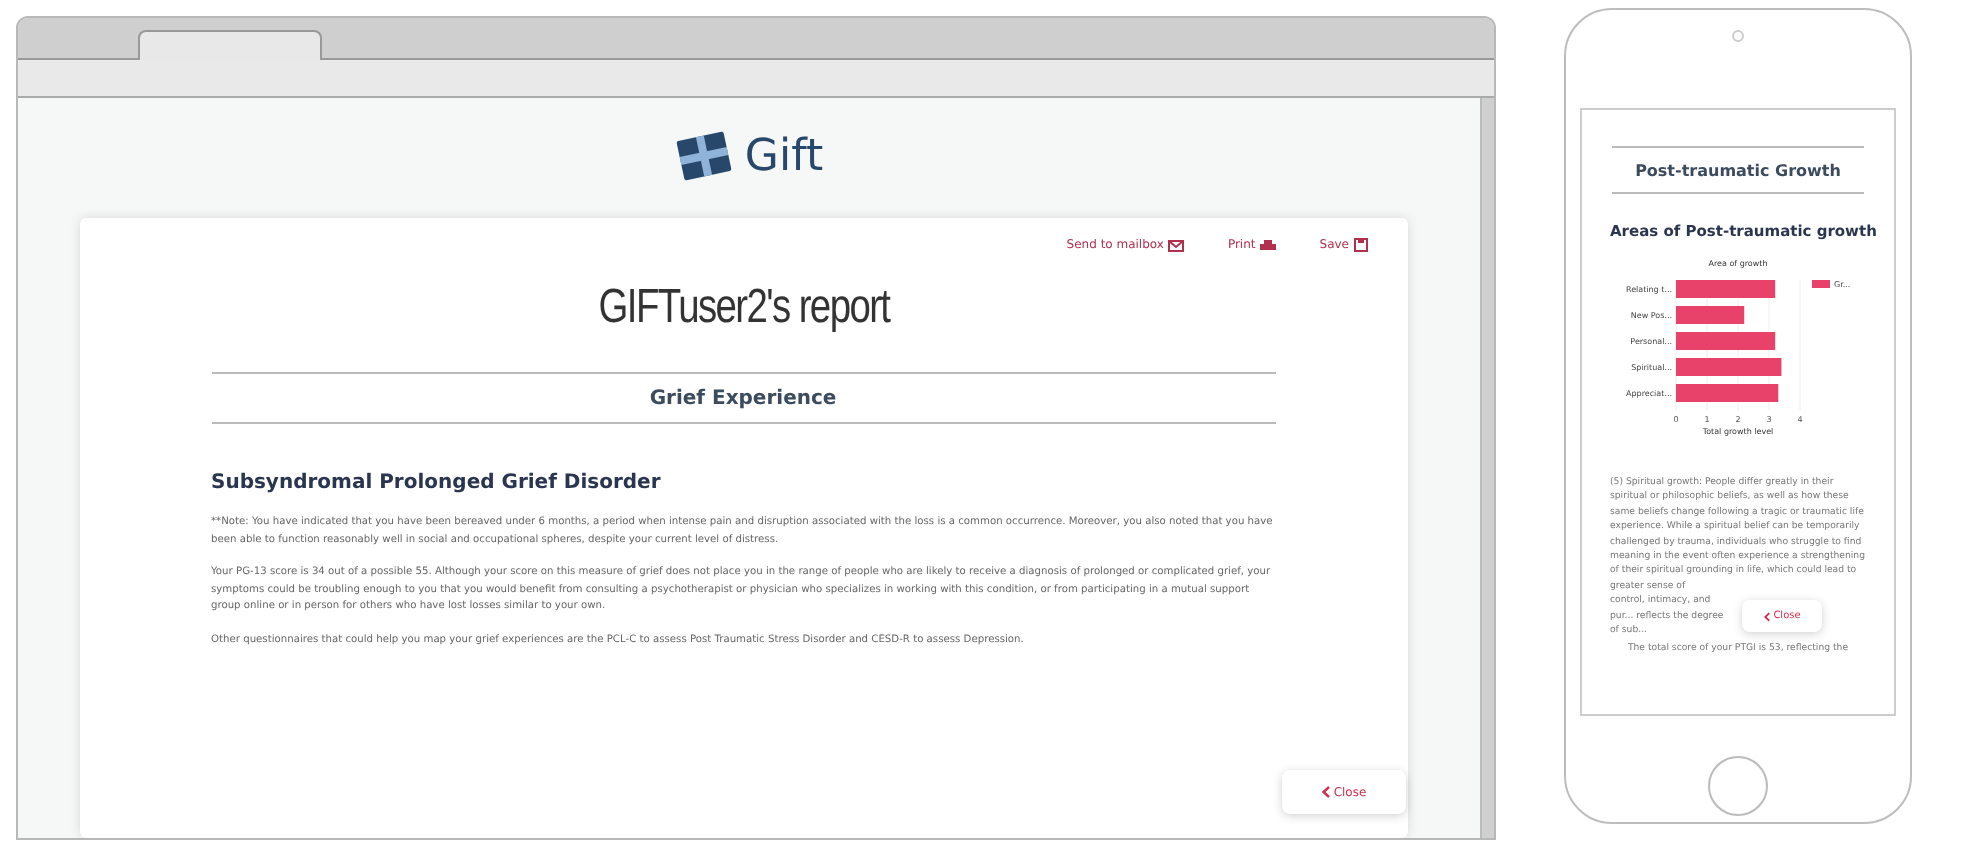  Describe the element at coordinates (1175, 245) in the screenshot. I see `envelope-icon` at that location.